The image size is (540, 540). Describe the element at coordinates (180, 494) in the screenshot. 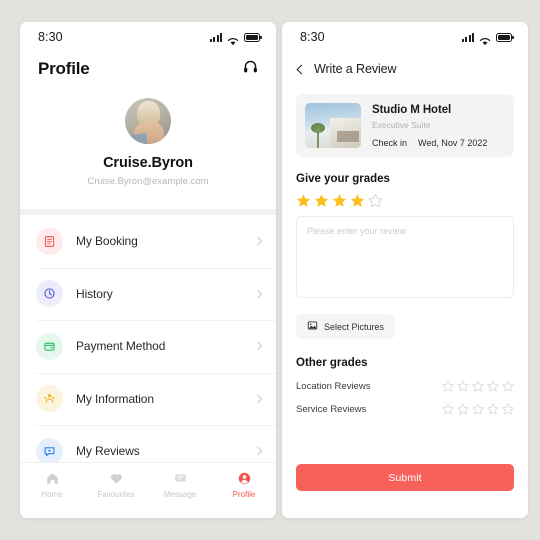

I see `tab-label: Message` at that location.